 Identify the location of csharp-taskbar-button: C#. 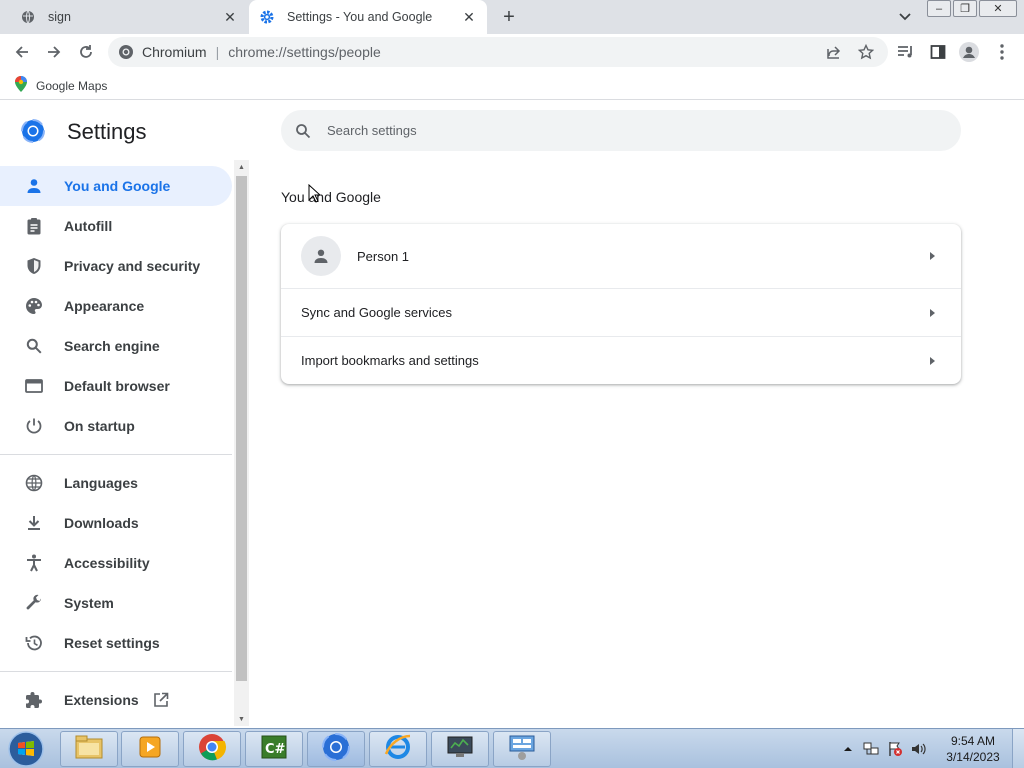
(274, 749).